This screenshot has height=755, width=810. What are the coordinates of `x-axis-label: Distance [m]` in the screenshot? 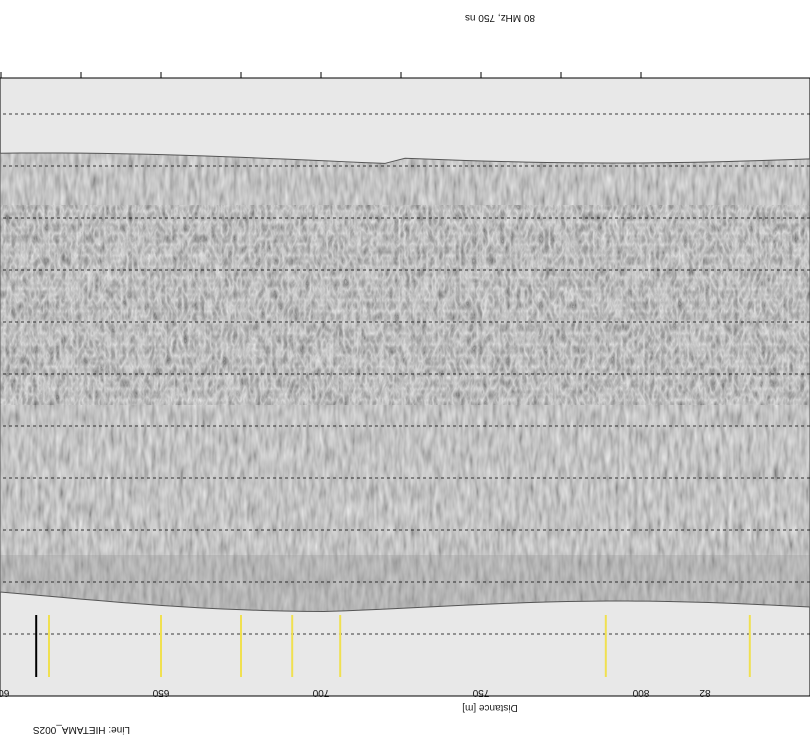 It's located at (490, 707).